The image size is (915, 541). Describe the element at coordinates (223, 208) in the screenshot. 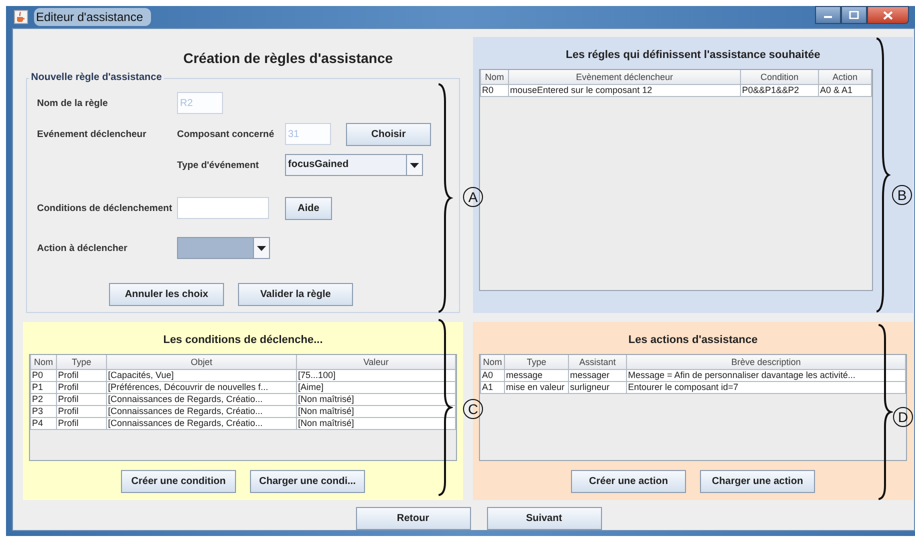

I see `conditions-field` at that location.